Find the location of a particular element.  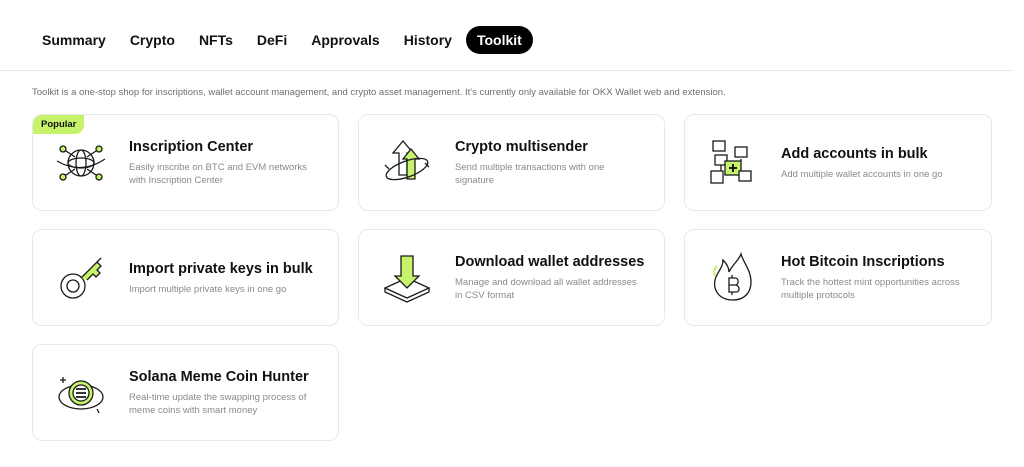

card-subtitle: Import multiple private keys in one go is located at coordinates (208, 289).